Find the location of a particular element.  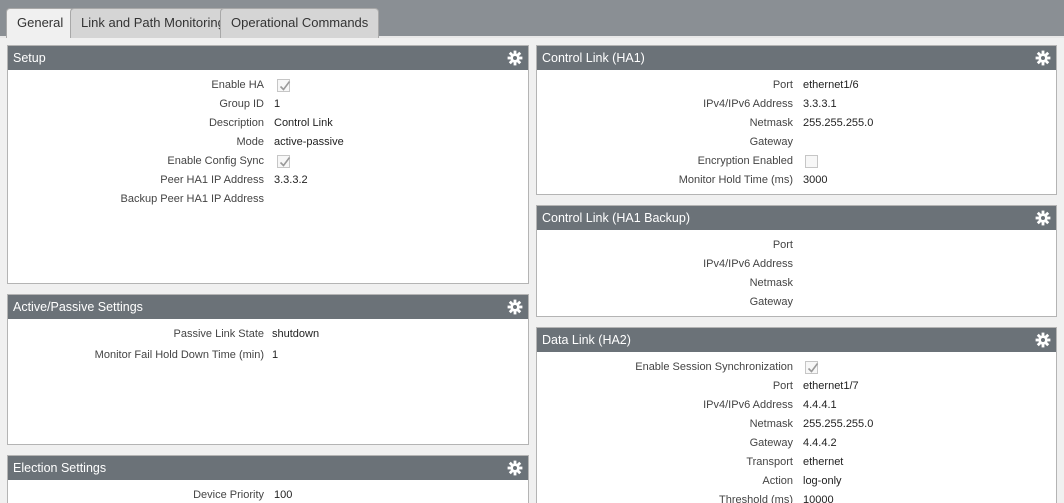

group-id-label: Group ID is located at coordinates (241, 104).